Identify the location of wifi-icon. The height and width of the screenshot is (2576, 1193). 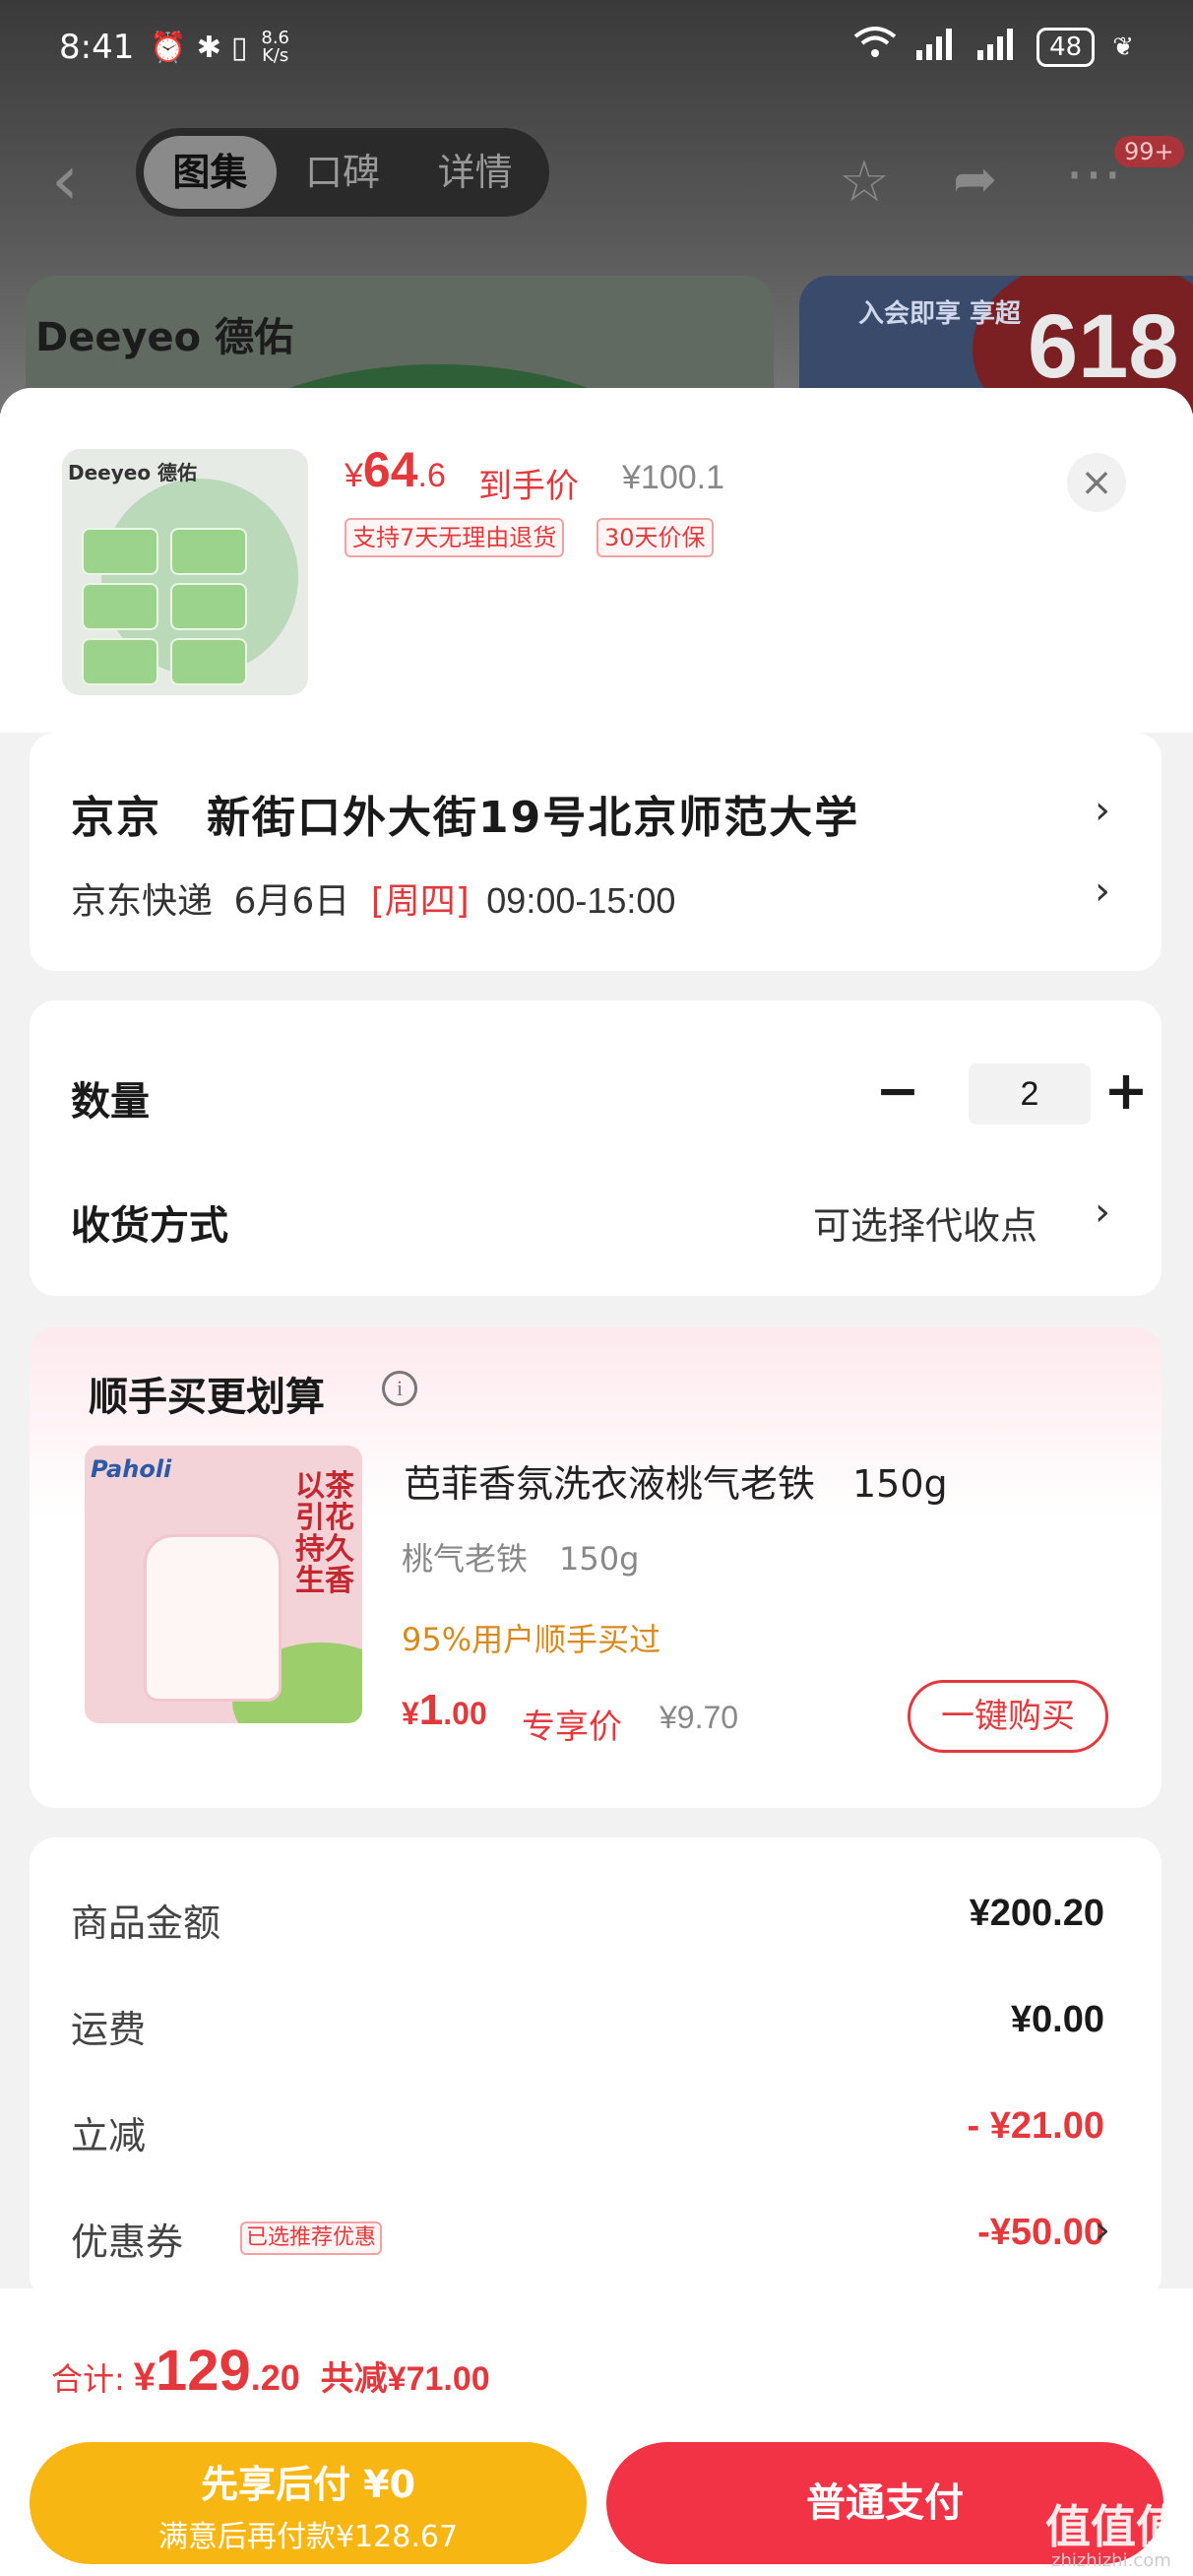
(875, 47).